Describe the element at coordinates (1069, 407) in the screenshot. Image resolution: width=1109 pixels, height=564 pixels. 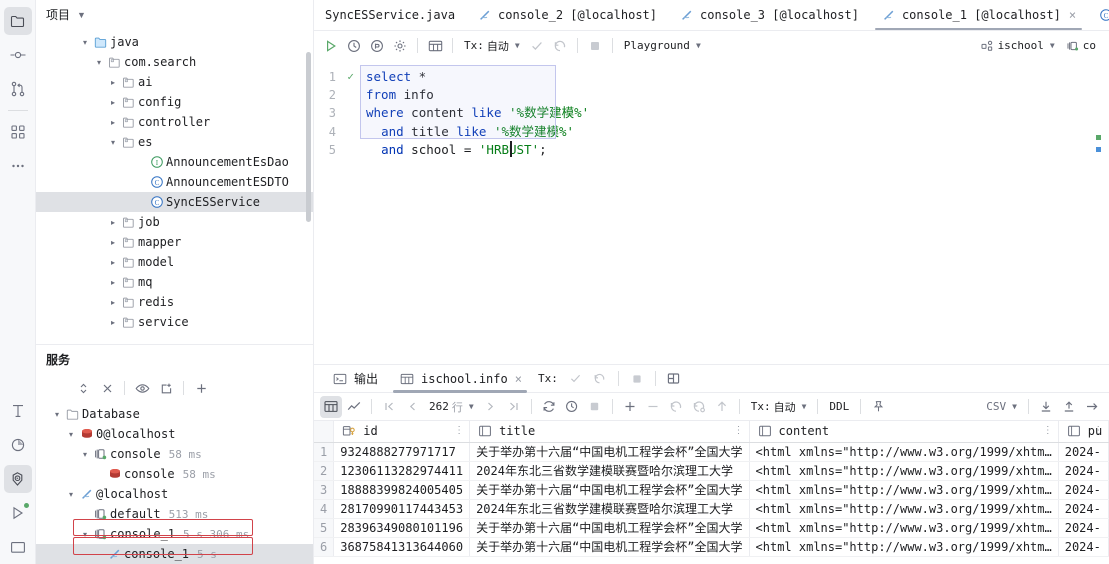
I see `upload-icon` at that location.